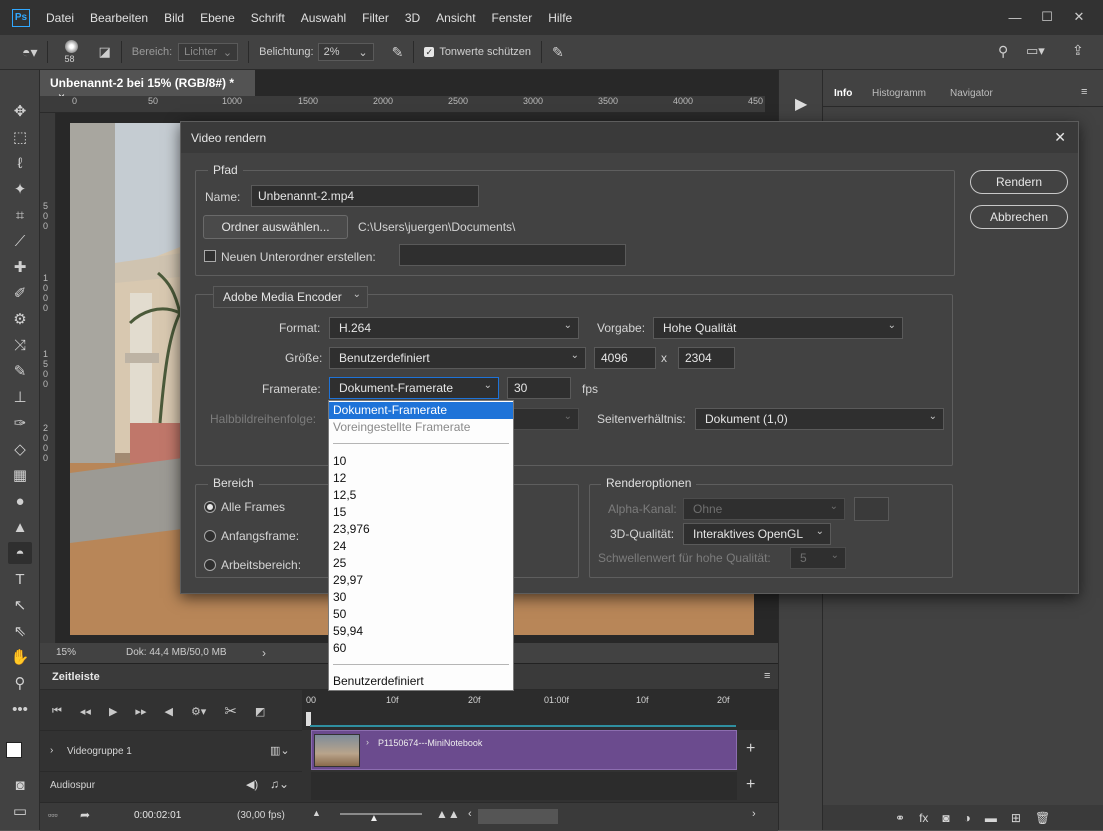  What do you see at coordinates (421, 631) in the screenshot?
I see `framerate-option: 59,94` at bounding box center [421, 631].